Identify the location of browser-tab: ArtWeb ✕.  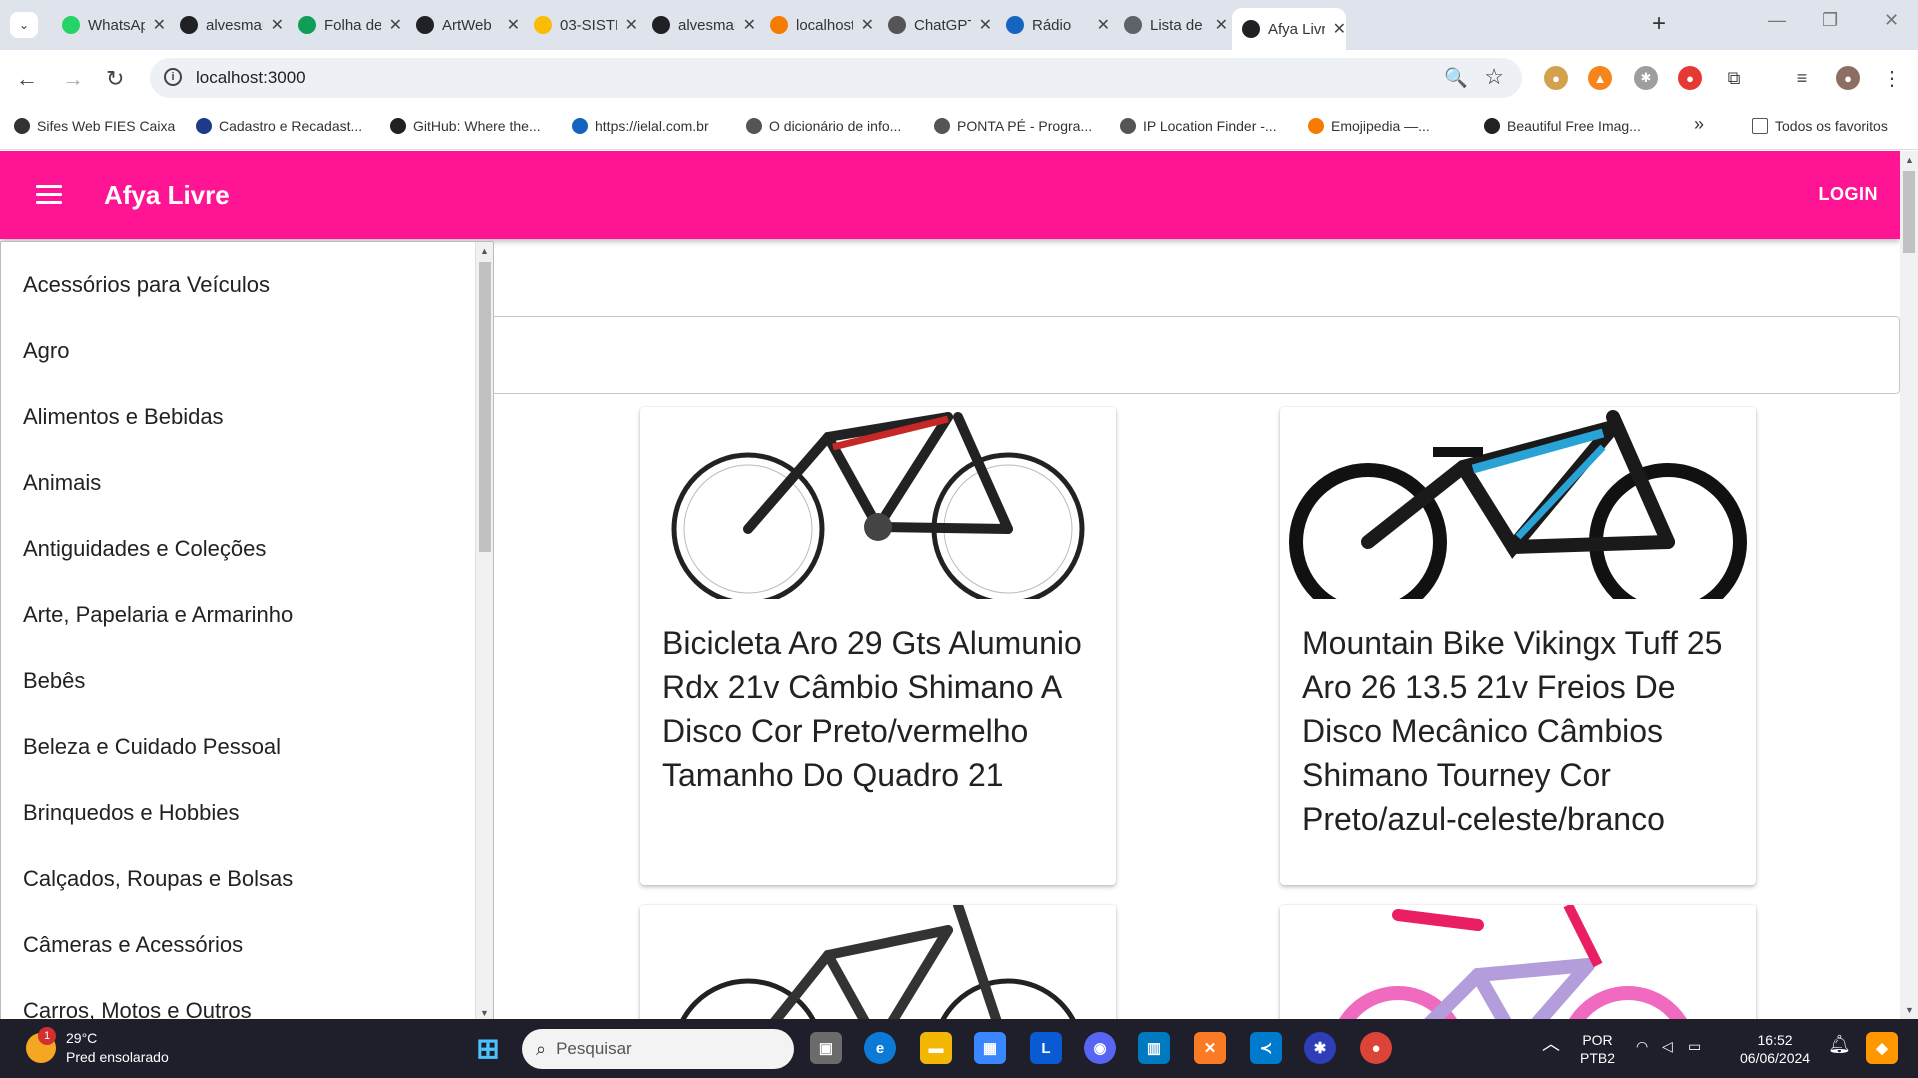
(463, 25).